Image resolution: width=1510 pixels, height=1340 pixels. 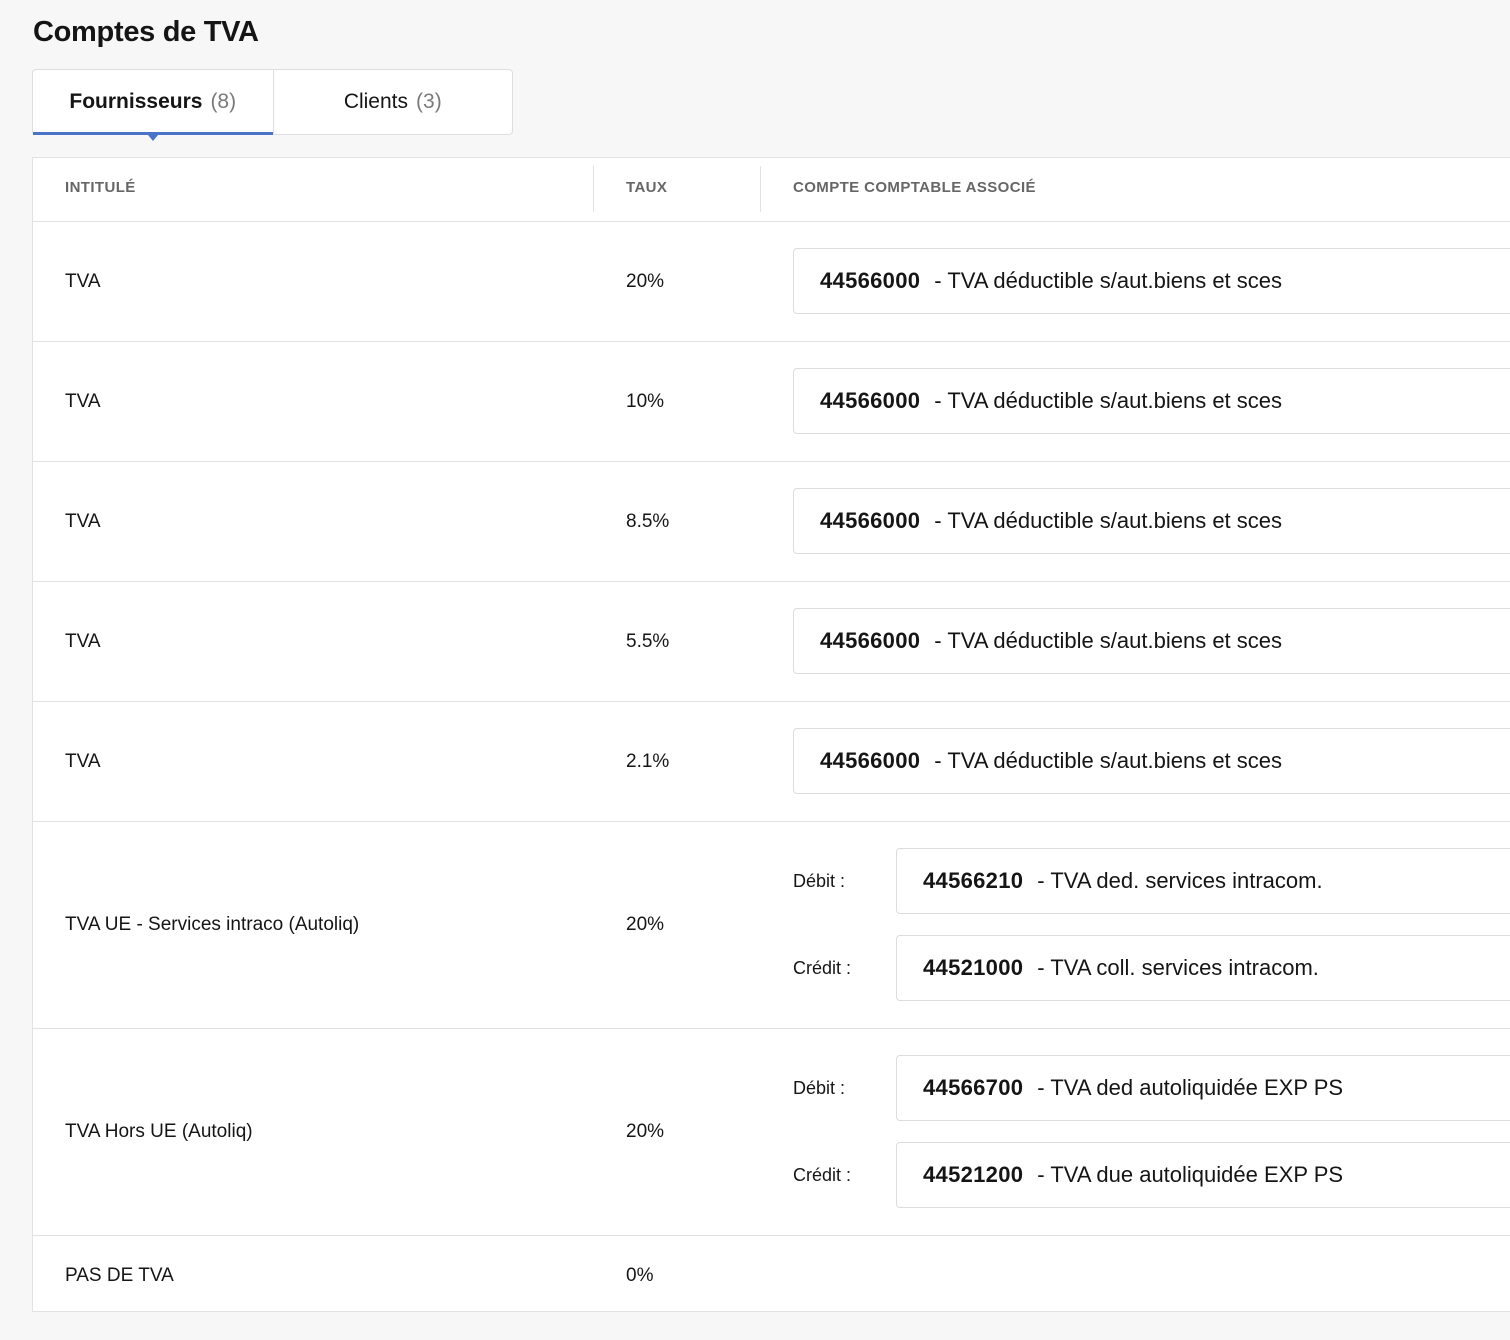 I want to click on account-number: 44566210, so click(x=973, y=880).